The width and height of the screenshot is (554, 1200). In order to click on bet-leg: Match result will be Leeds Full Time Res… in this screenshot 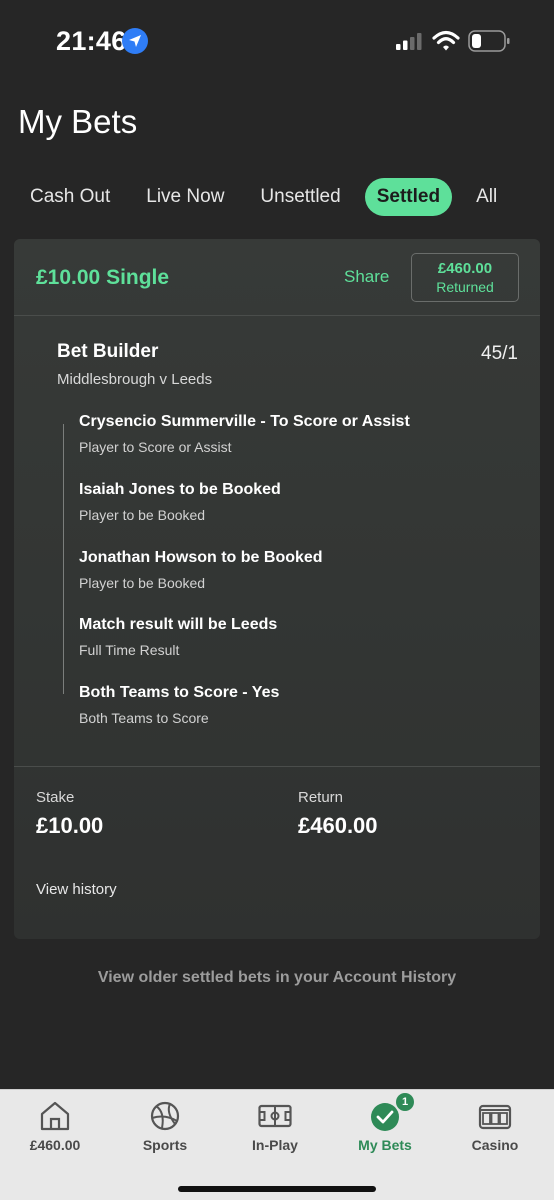, I will do `click(178, 637)`.